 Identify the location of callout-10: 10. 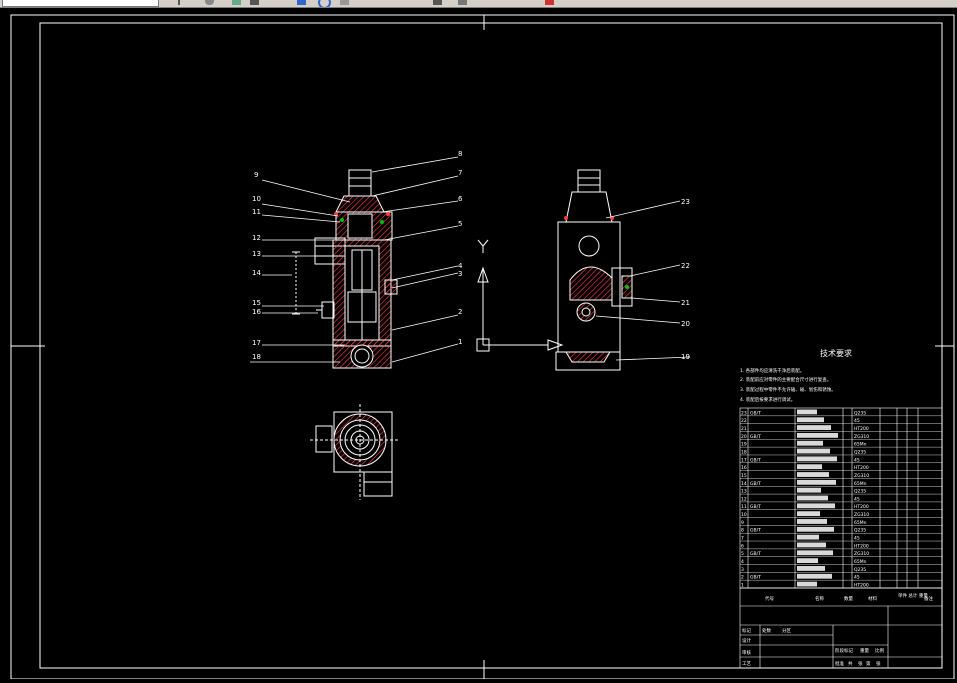
(256, 199).